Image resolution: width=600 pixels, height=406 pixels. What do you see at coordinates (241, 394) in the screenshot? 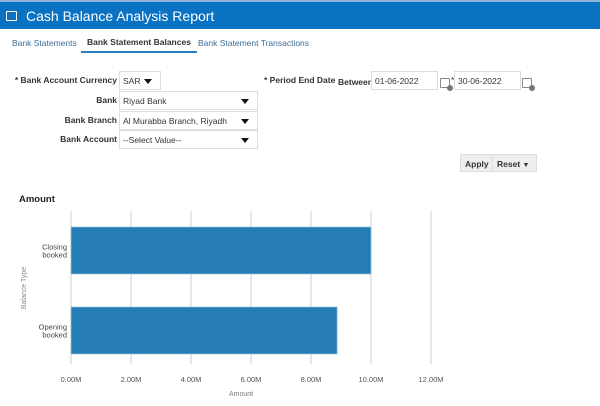
I see `x-axis-title: Amount` at bounding box center [241, 394].